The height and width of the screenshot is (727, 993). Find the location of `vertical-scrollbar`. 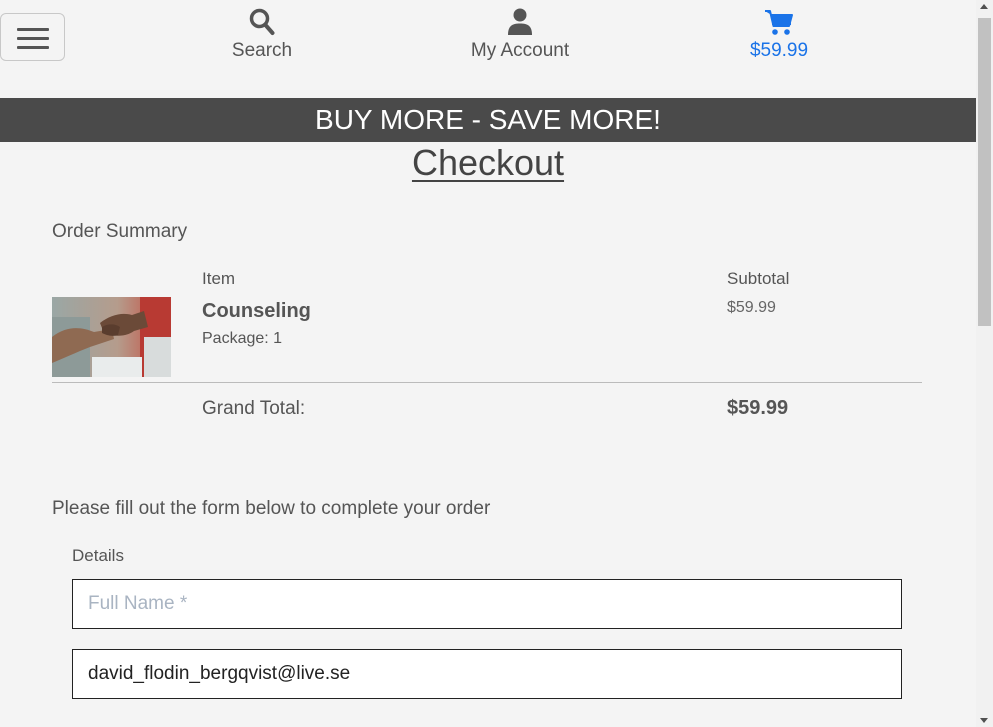

vertical-scrollbar is located at coordinates (984, 363).